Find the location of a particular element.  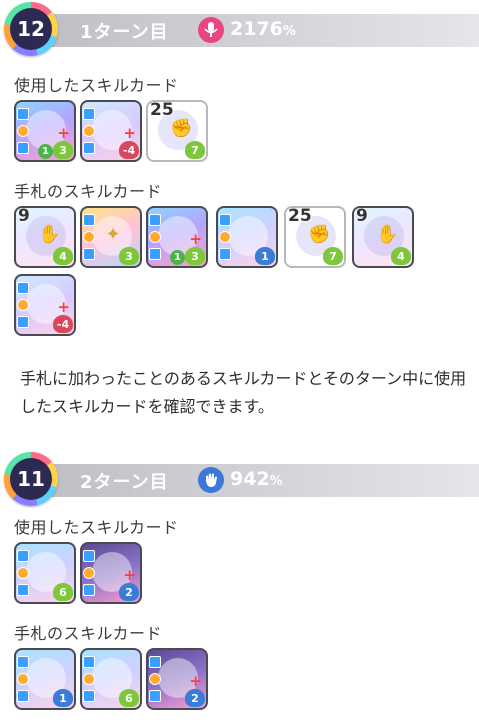

microphone-icon is located at coordinates (211, 30).